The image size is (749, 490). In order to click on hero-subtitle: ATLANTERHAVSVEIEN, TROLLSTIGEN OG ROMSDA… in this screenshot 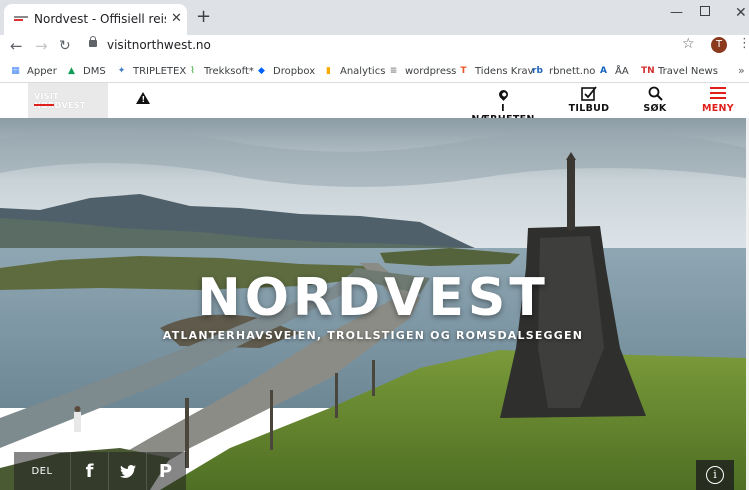, I will do `click(373, 335)`.